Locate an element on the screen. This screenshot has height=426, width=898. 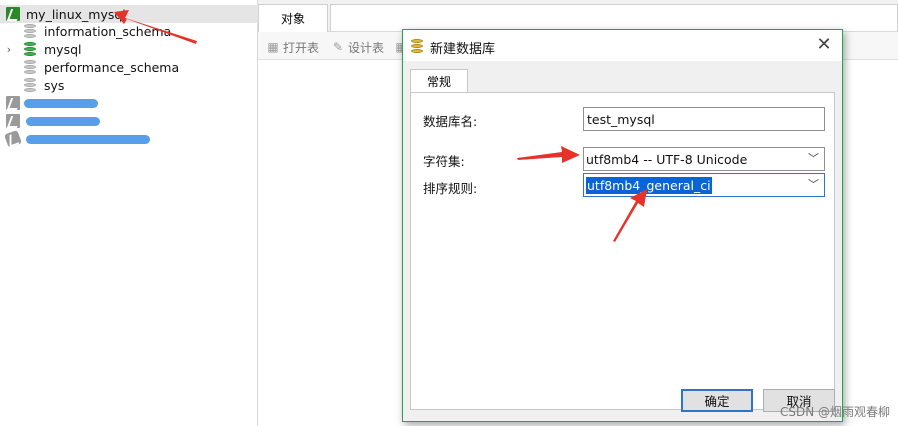
collation-label: 排序规则: is located at coordinates (450, 188).